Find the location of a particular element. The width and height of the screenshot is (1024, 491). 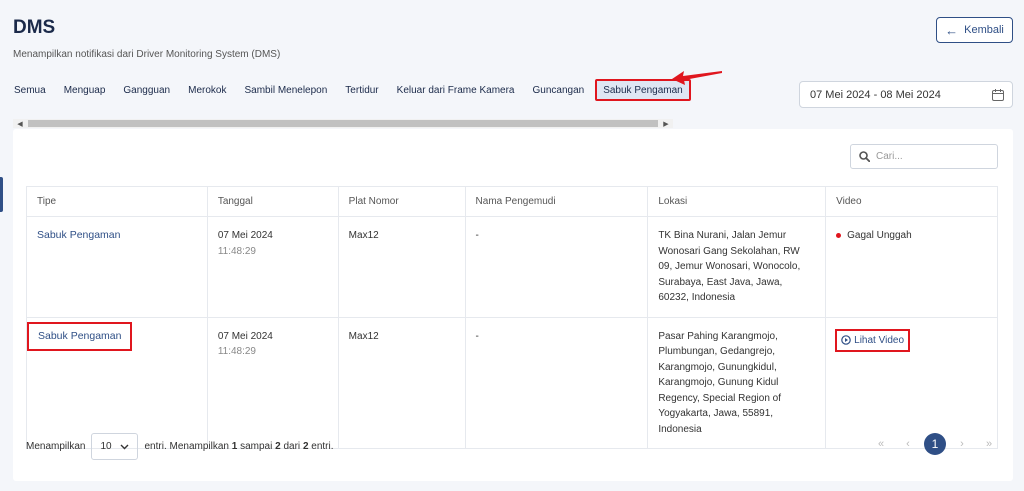

column-header-nama-pengemudi: Nama Pengemudi is located at coordinates (556, 201).